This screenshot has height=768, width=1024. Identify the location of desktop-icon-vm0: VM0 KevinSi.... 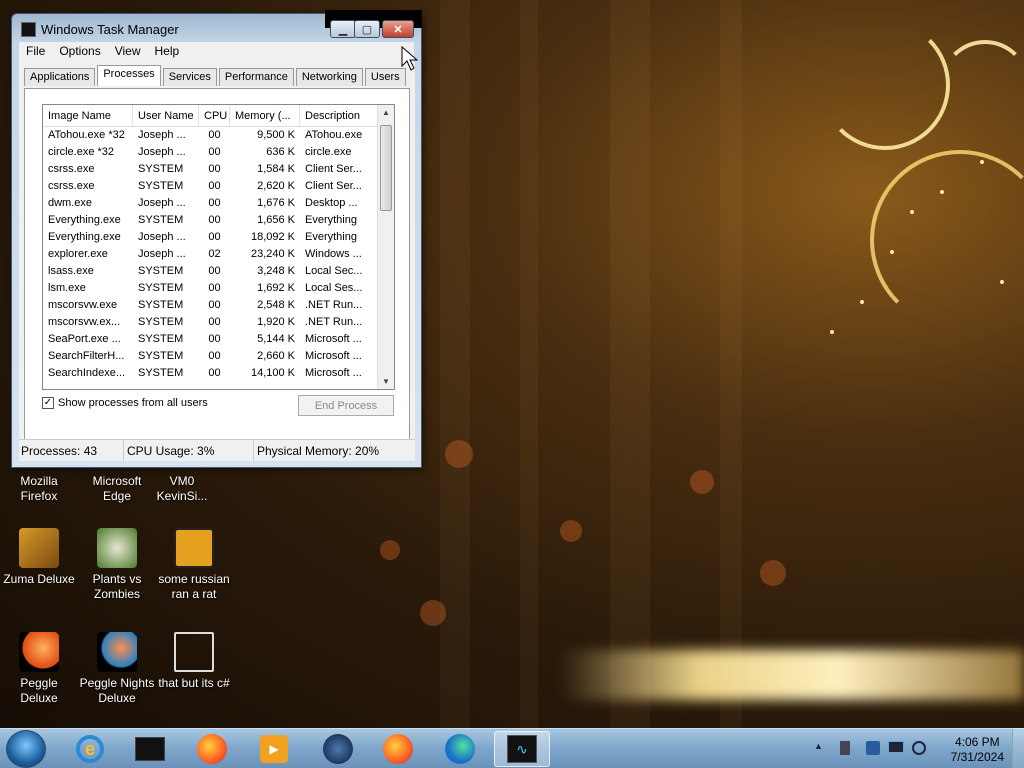
(182, 489).